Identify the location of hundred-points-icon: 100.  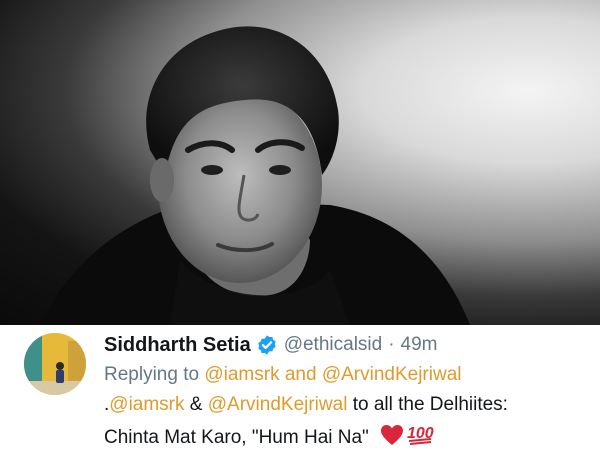
(420, 437).